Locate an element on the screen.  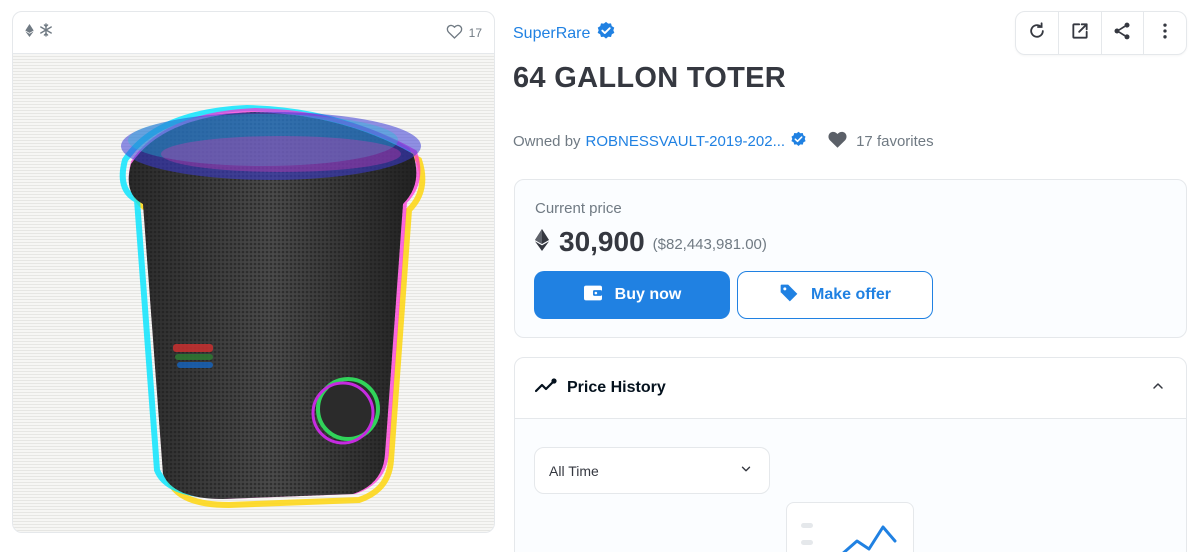
heart-icon is located at coordinates (837, 141).